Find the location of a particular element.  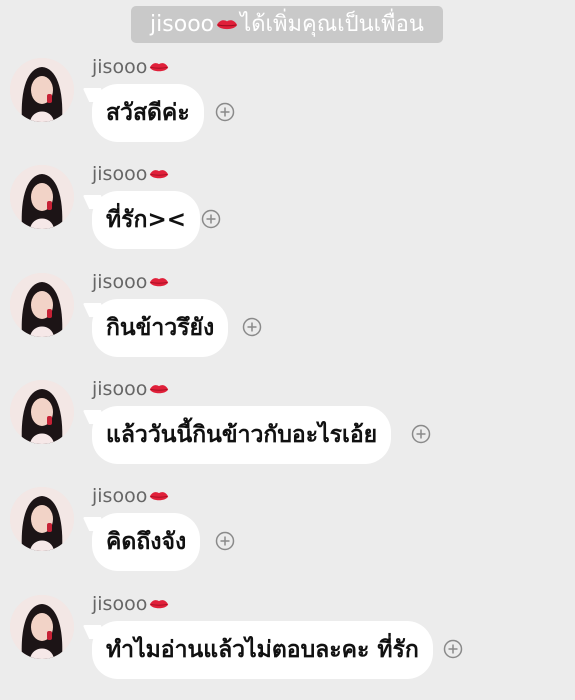

chat-message: jisooo ที่รัก>< is located at coordinates (287, 214).